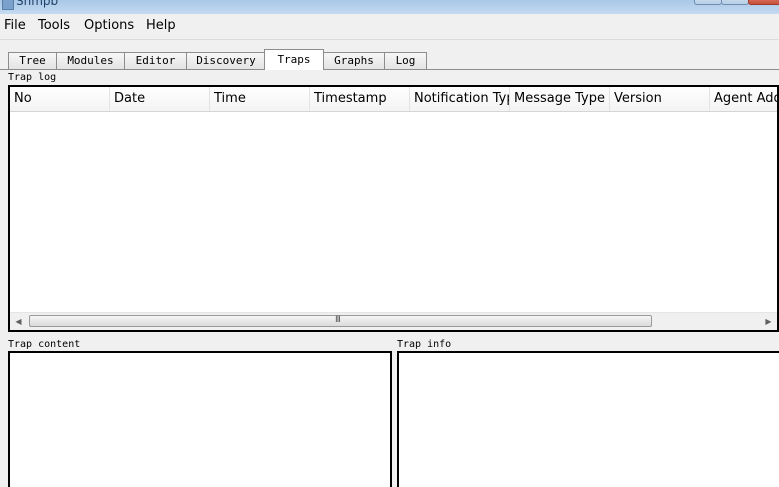 The height and width of the screenshot is (487, 779). What do you see at coordinates (161, 25) in the screenshot?
I see `menu-help: Help` at bounding box center [161, 25].